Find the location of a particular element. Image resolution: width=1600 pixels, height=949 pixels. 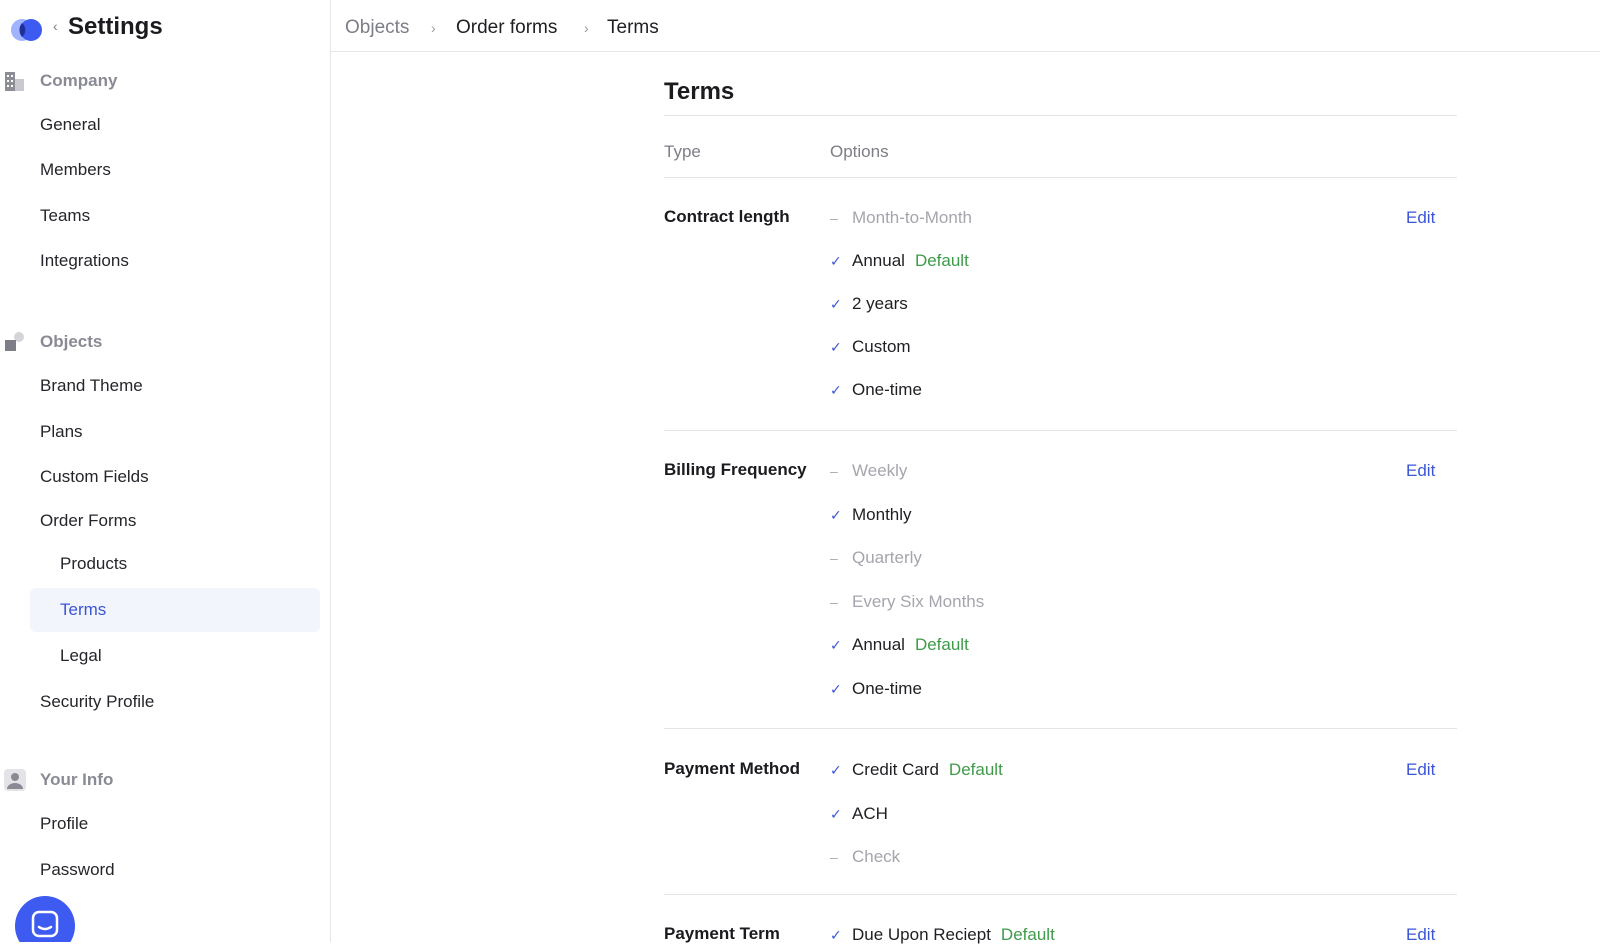

term-option: ✓ One-time is located at coordinates (876, 691).